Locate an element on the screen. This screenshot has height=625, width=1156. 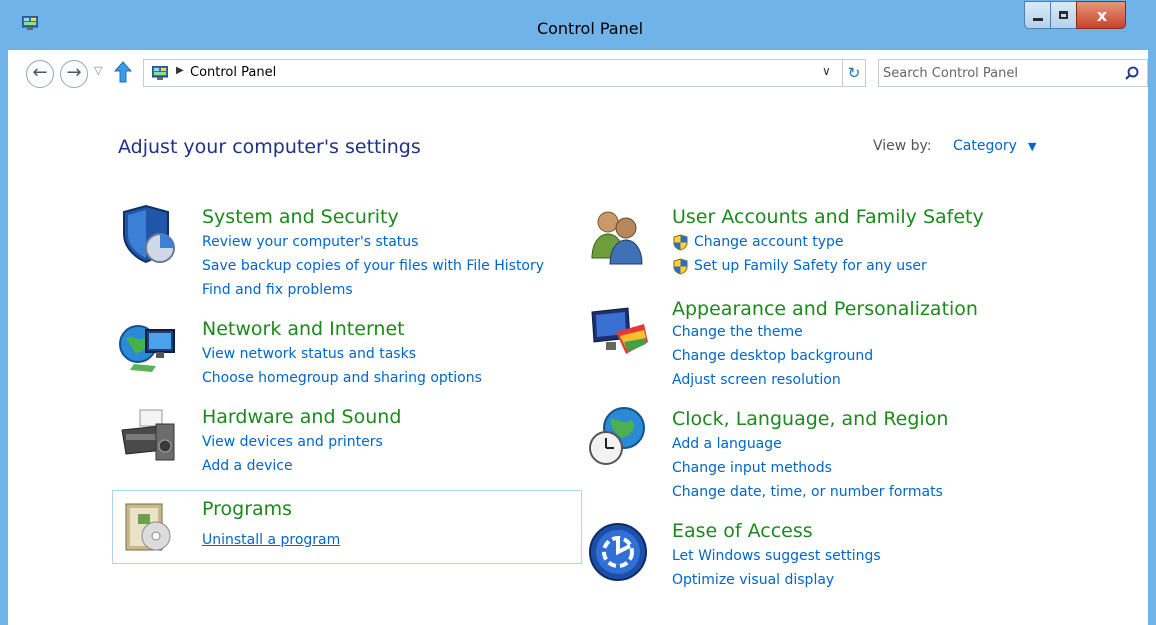
search-box is located at coordinates (1013, 73).